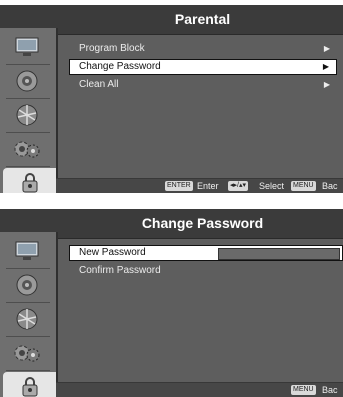  I want to click on change-password-list: New Password Confirm Password, so click(202, 263).